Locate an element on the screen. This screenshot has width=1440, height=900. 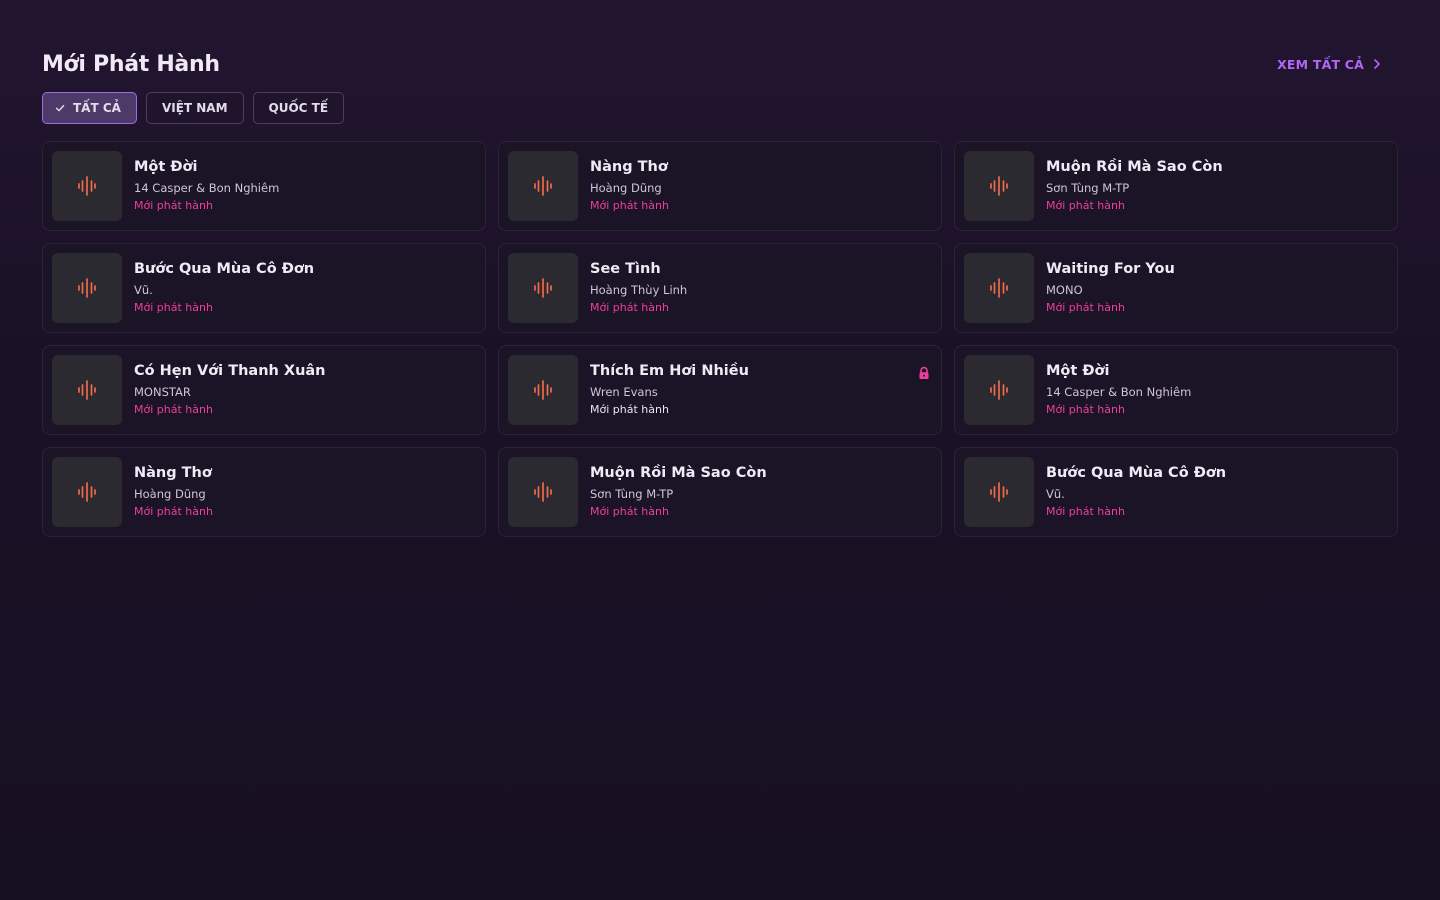
filter-chip-label: QUỐC TẾ is located at coordinates (298, 108).